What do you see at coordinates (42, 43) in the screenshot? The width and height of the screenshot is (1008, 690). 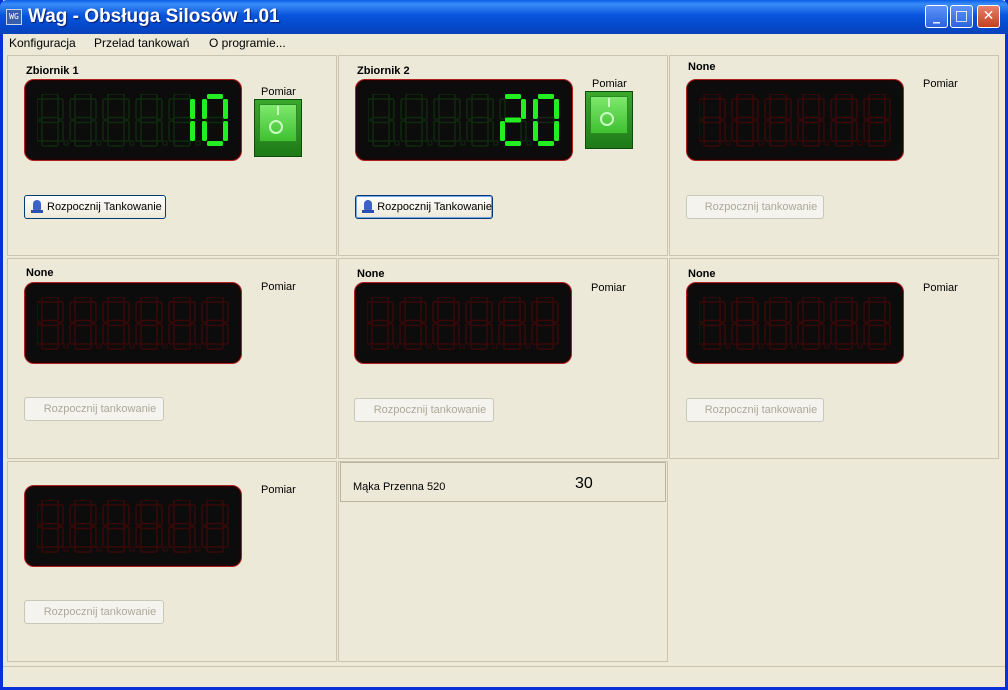 I see `menu-konfiguracja: Konfiguracja` at bounding box center [42, 43].